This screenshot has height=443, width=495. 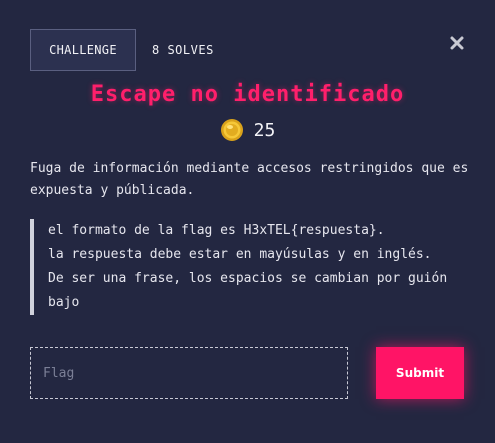 What do you see at coordinates (247, 130) in the screenshot?
I see `points-display: 25` at bounding box center [247, 130].